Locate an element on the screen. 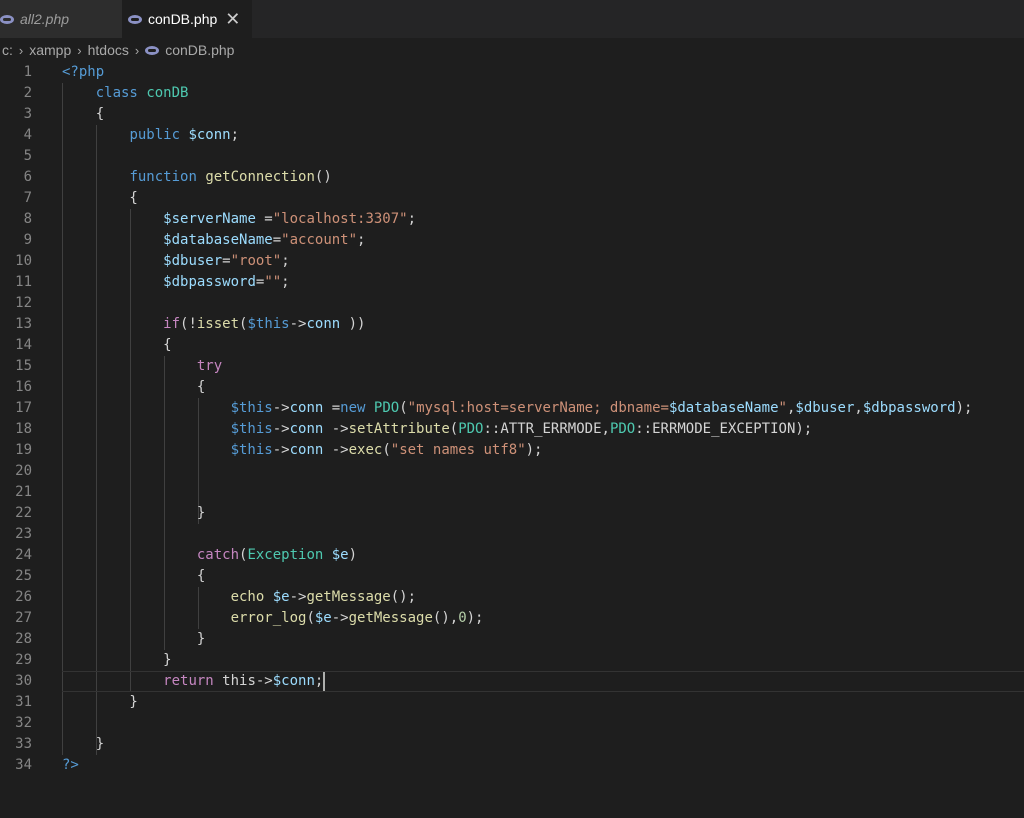 Image resolution: width=1024 pixels, height=818 pixels. code-line: 27 error_log($e->getMessage(),0); is located at coordinates (512, 618).